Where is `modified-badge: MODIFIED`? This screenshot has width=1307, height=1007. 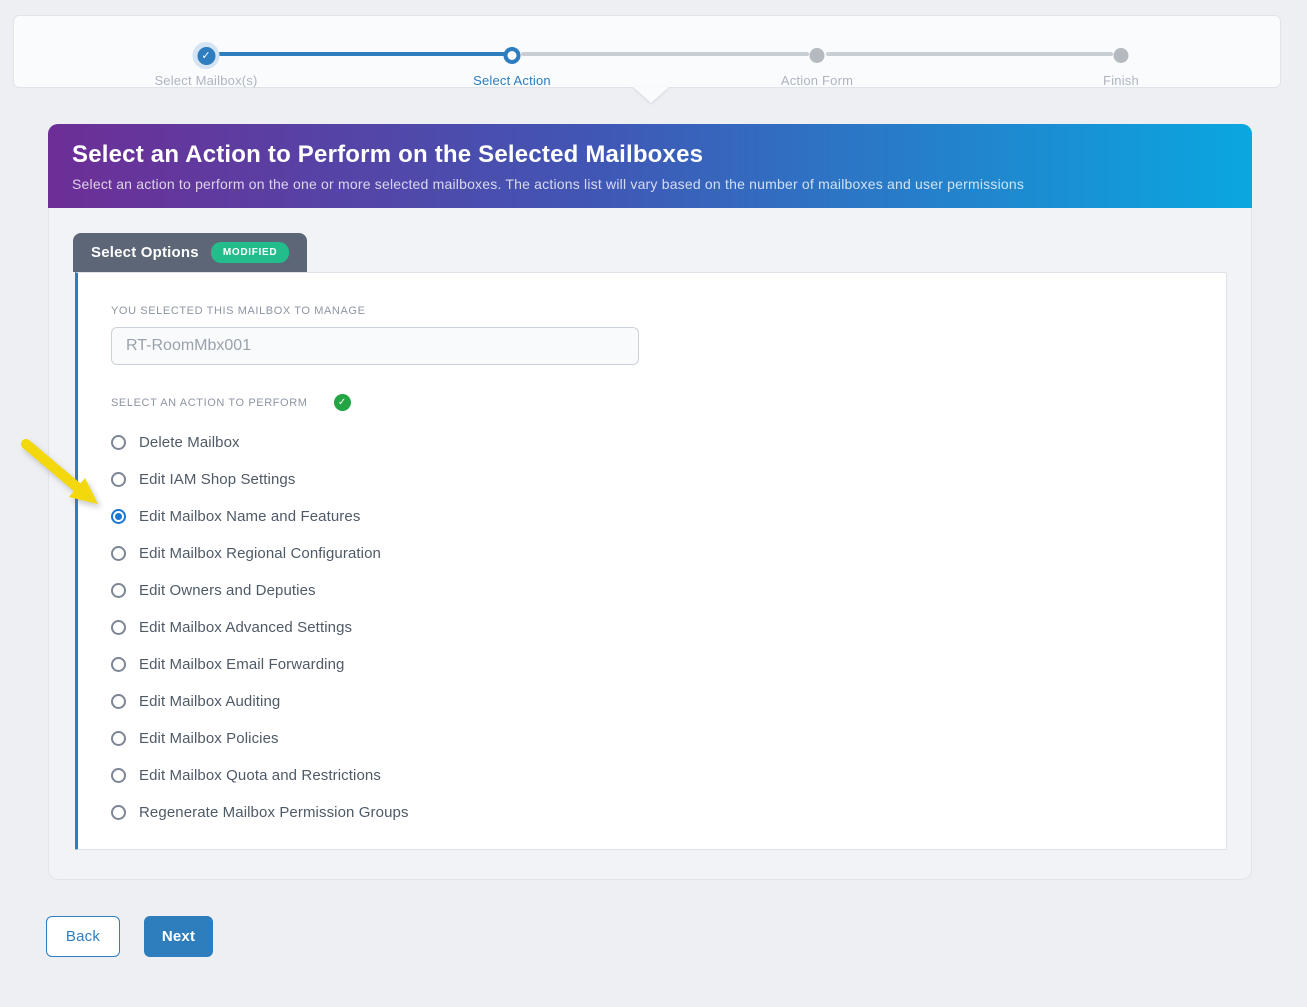 modified-badge: MODIFIED is located at coordinates (250, 252).